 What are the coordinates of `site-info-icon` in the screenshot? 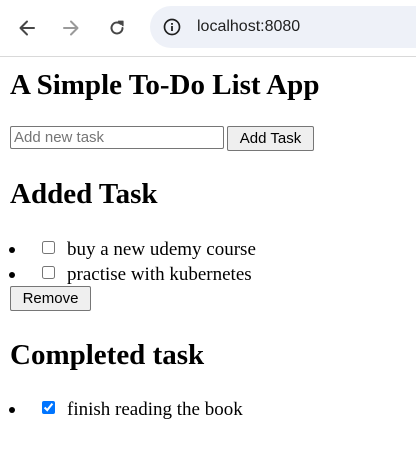 It's located at (172, 27).